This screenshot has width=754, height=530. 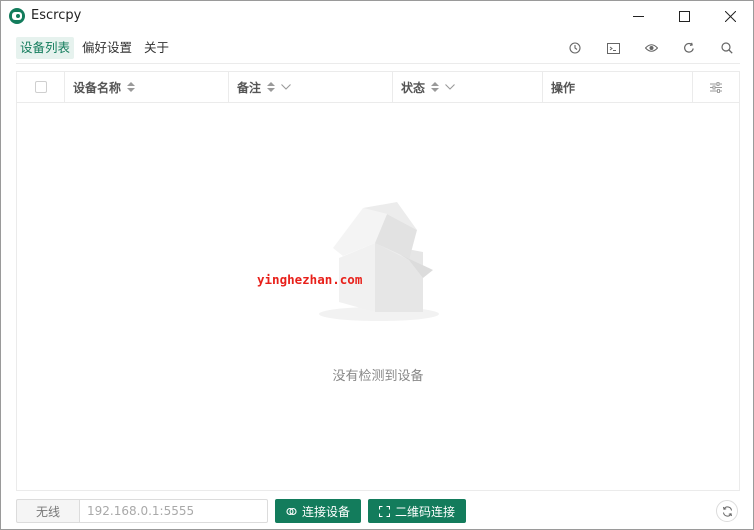 I want to click on tab-preferences: 偏好设置, so click(x=107, y=48).